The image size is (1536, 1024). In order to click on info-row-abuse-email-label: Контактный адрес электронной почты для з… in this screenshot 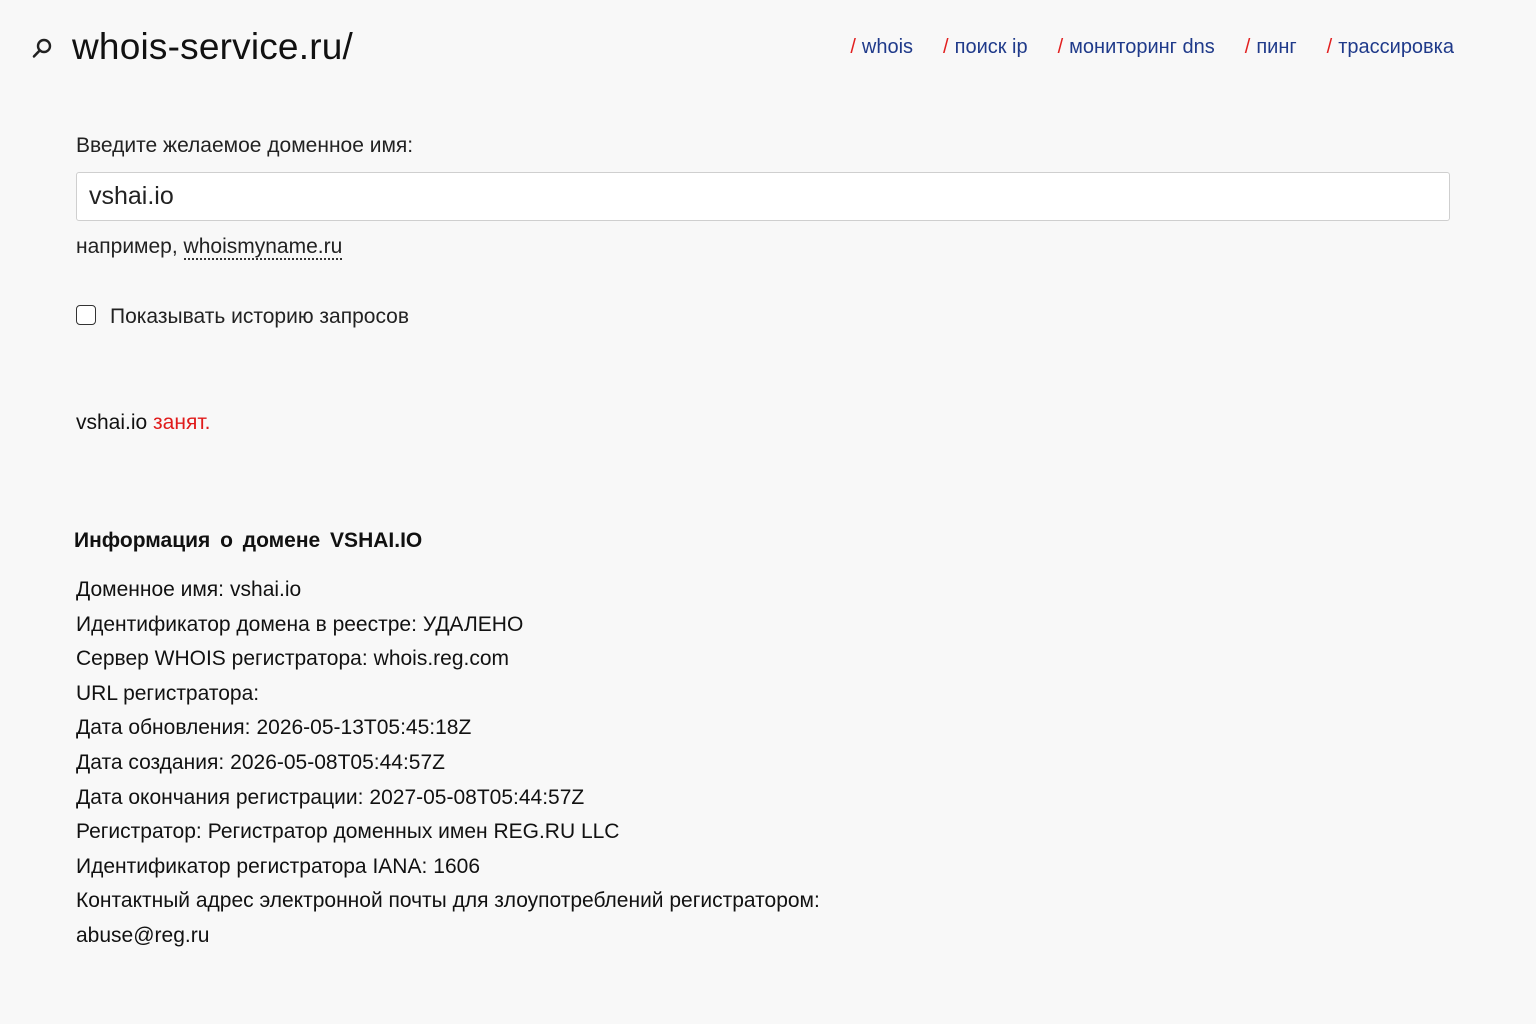, I will do `click(763, 901)`.